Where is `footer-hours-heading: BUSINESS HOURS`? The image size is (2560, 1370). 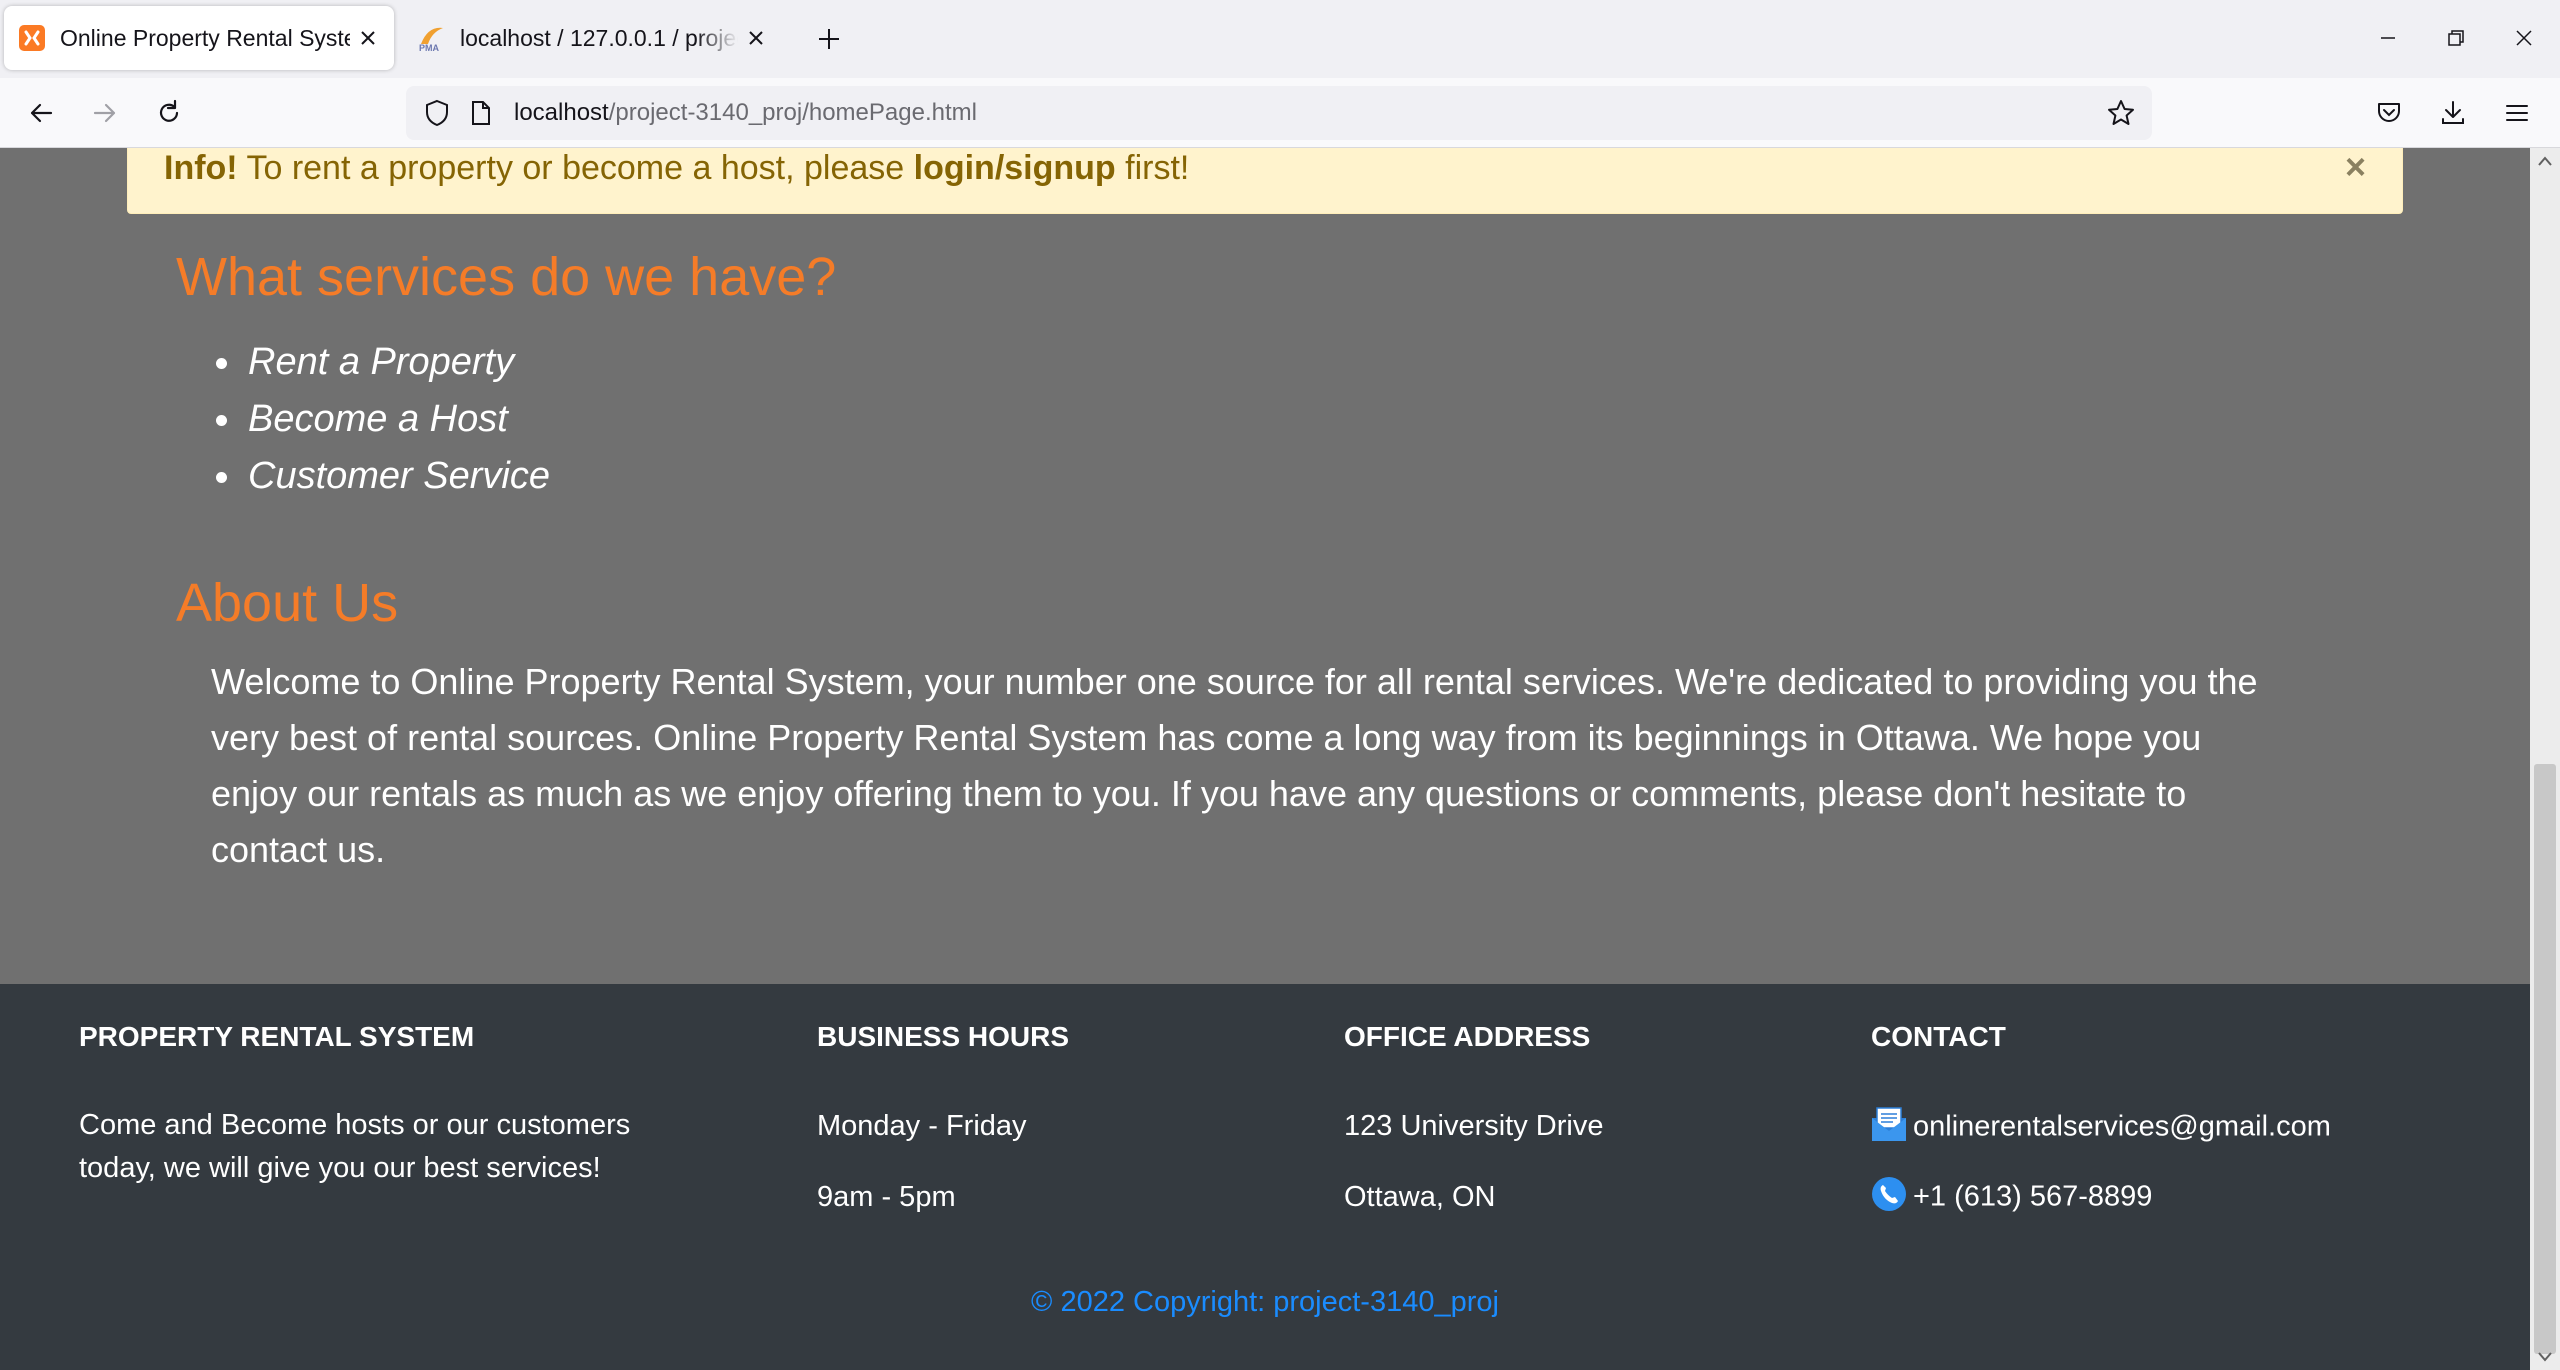 footer-hours-heading: BUSINESS HOURS is located at coordinates (943, 1036).